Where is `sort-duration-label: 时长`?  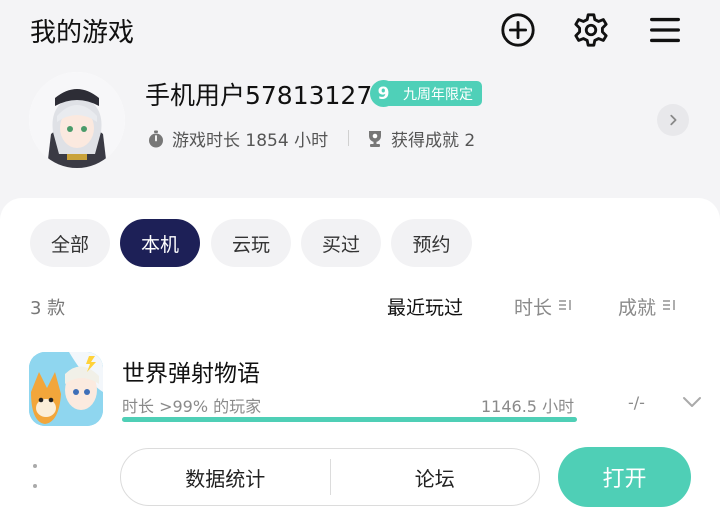
sort-duration-label: 时长 is located at coordinates (533, 308).